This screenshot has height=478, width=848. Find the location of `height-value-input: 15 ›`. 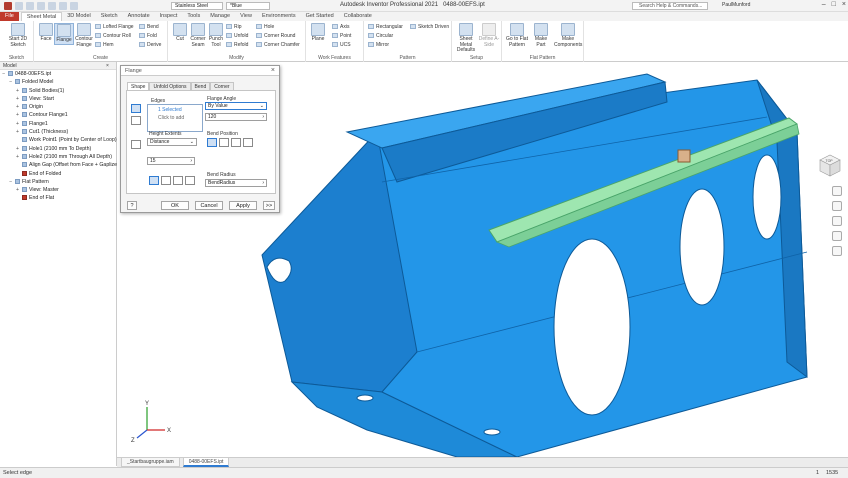

height-value-input: 15 › is located at coordinates (171, 161).